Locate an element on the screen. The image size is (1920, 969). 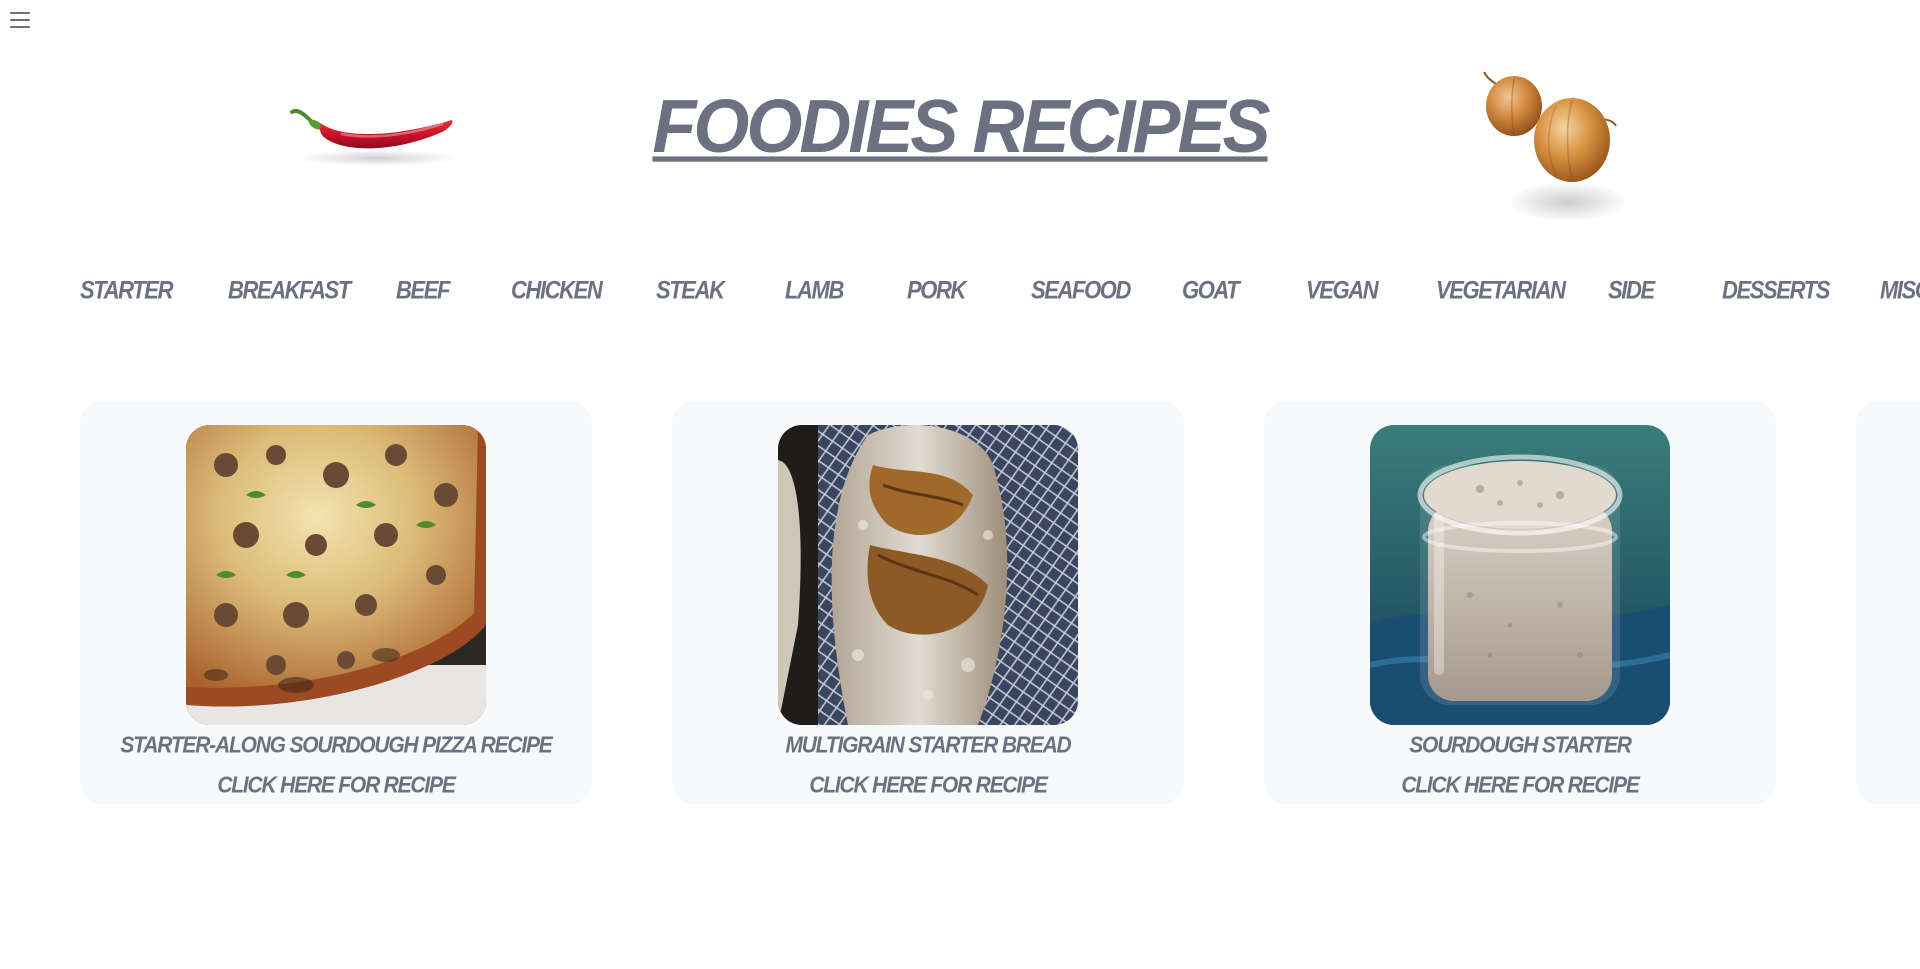
hamburger-menu-icon is located at coordinates (20, 20).